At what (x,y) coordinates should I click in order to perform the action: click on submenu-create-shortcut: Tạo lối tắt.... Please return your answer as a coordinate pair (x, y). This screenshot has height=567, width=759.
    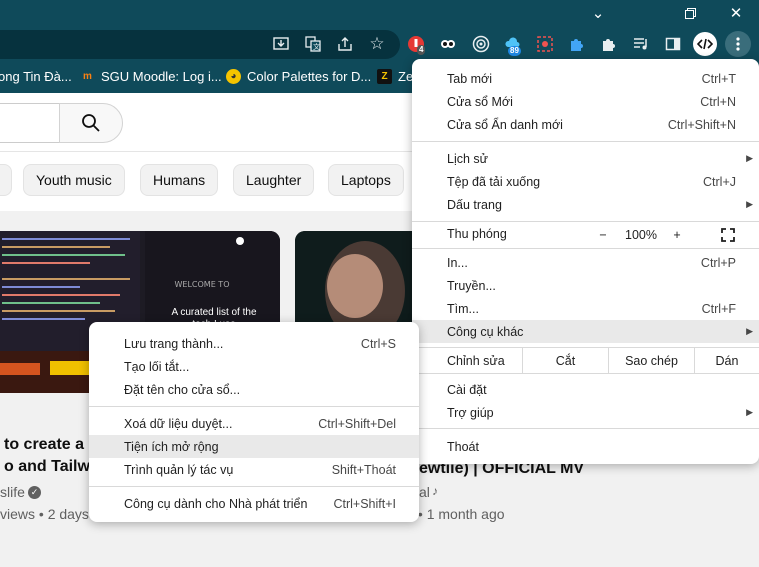
    Looking at the image, I should click on (254, 366).